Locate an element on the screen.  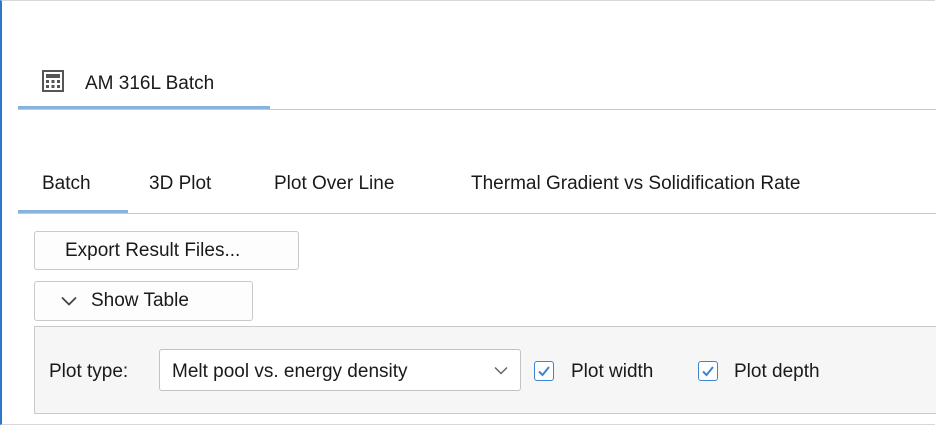
window-tab-title: AM 316L Batch is located at coordinates (150, 83).